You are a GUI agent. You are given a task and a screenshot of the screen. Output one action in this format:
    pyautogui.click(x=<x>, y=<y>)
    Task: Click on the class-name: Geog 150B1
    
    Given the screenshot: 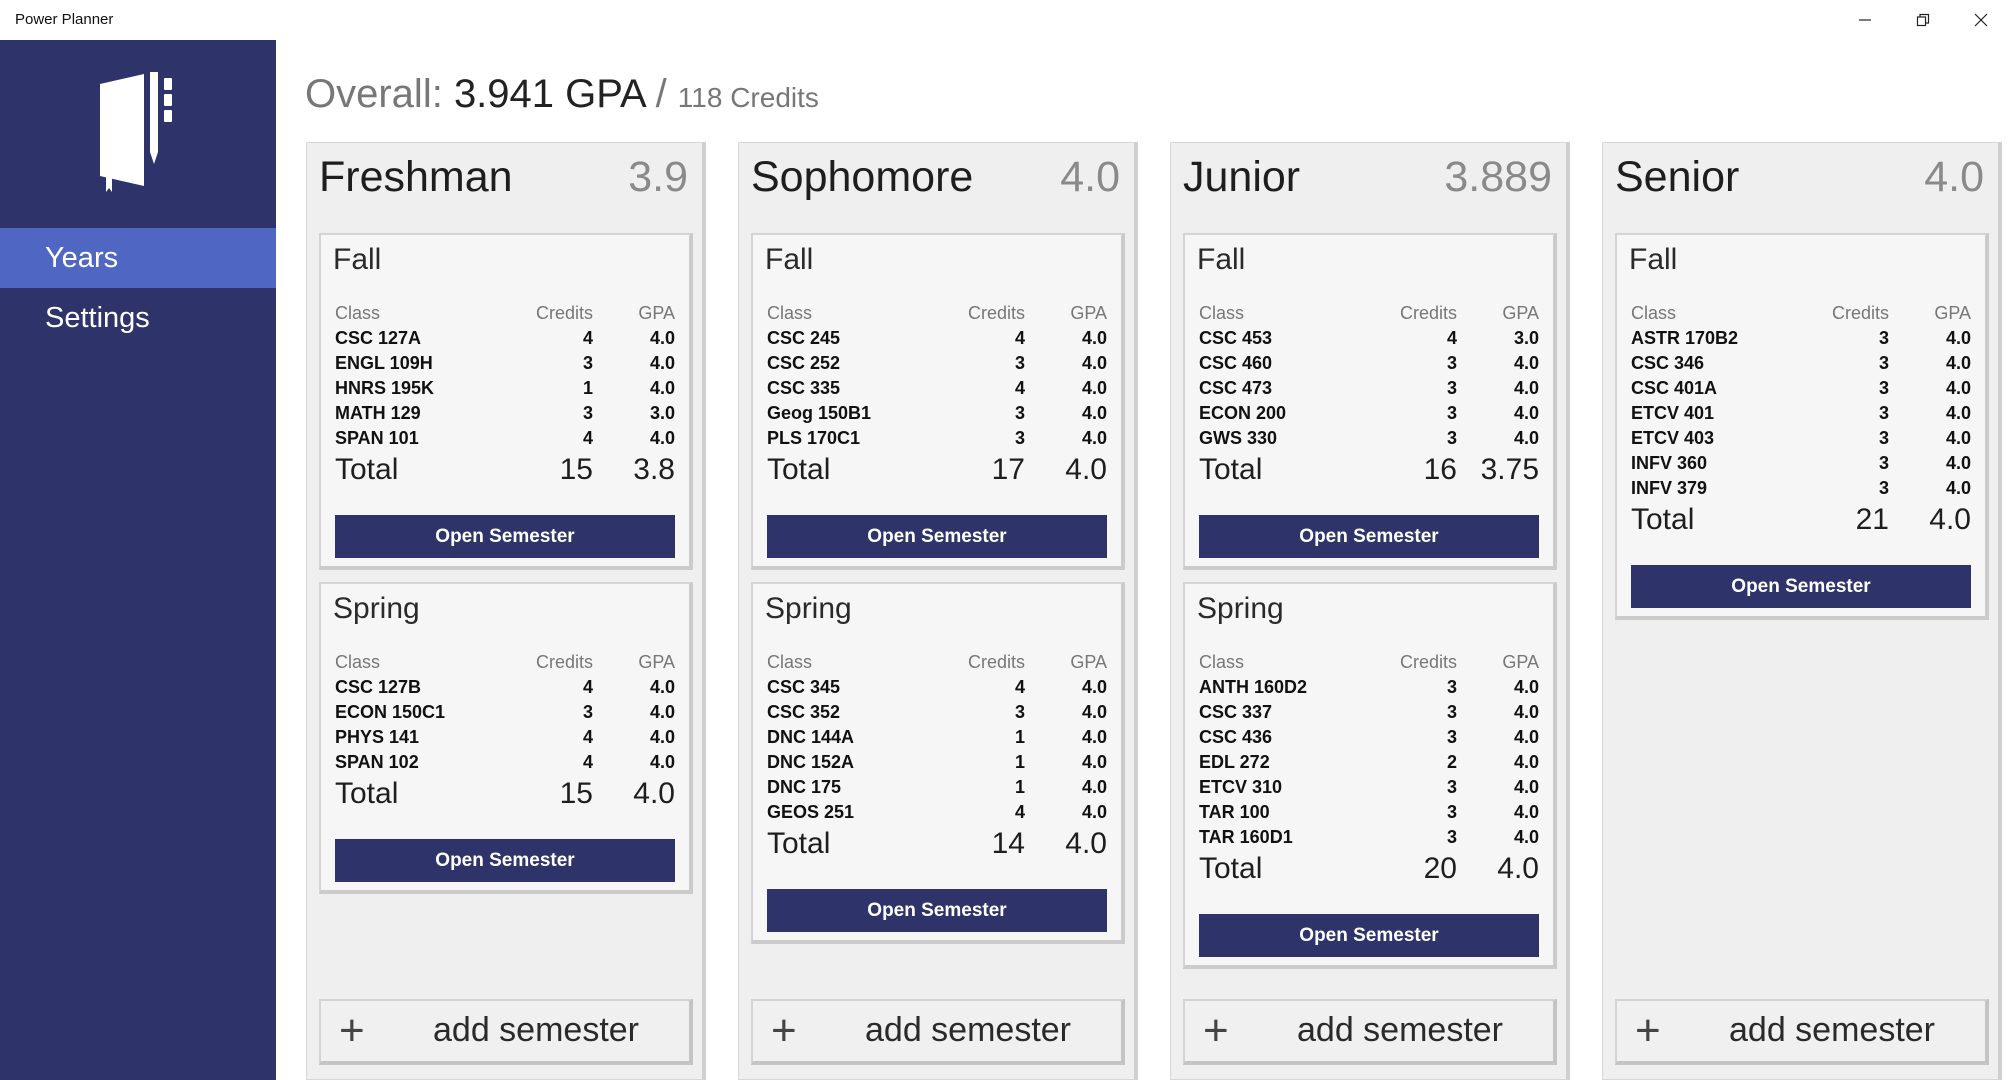 What is the action you would take?
    pyautogui.click(x=819, y=413)
    